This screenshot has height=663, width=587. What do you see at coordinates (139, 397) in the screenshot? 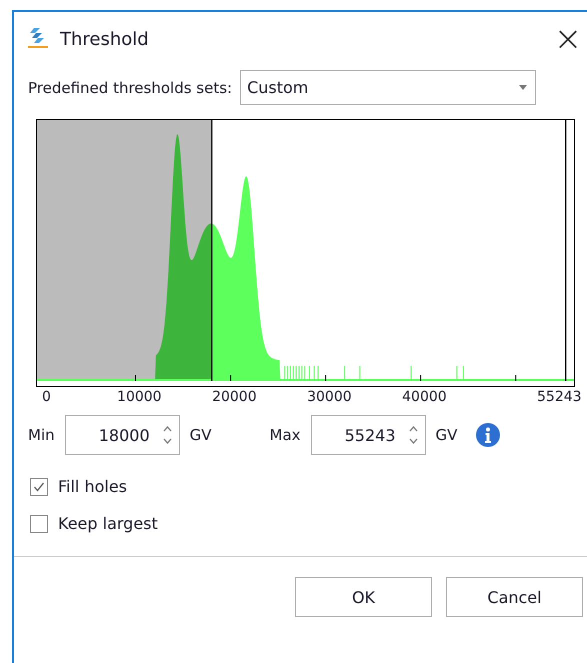
I see `axis-label: 10000` at bounding box center [139, 397].